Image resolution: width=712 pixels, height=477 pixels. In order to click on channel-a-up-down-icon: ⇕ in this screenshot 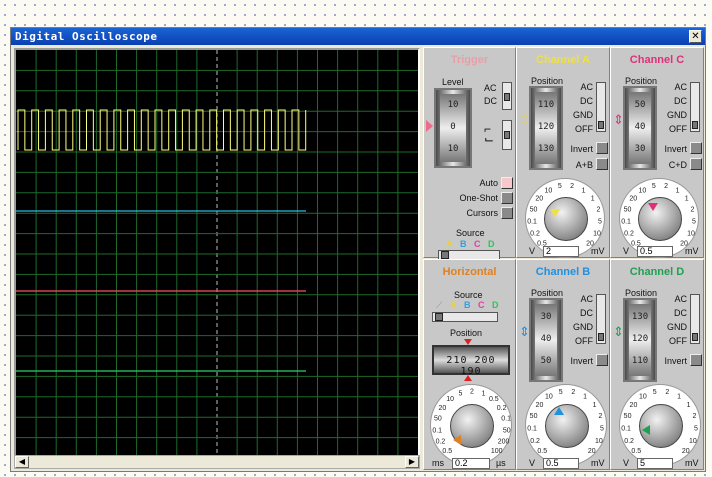, I will do `click(524, 120)`.